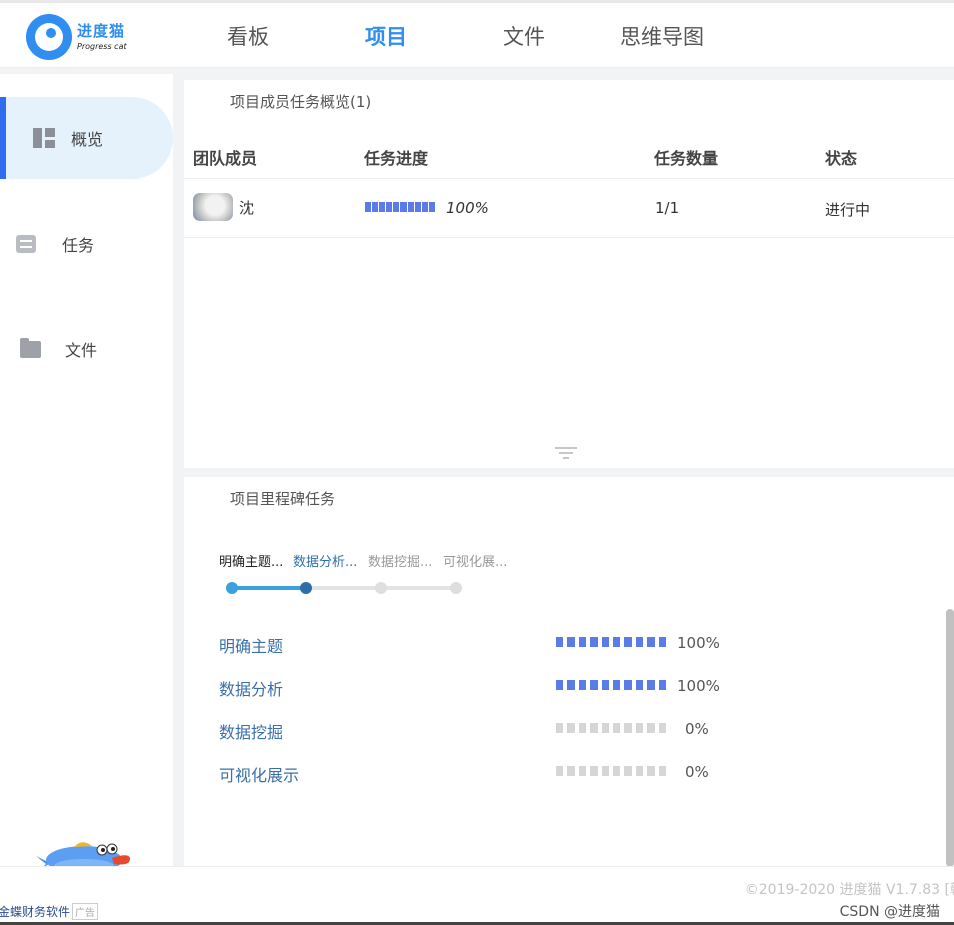 This screenshot has width=954, height=925. Describe the element at coordinates (477, 34) in the screenshot. I see `top-header: 进度猫 Progress cat 看板 项目 文件 思维导图` at that location.